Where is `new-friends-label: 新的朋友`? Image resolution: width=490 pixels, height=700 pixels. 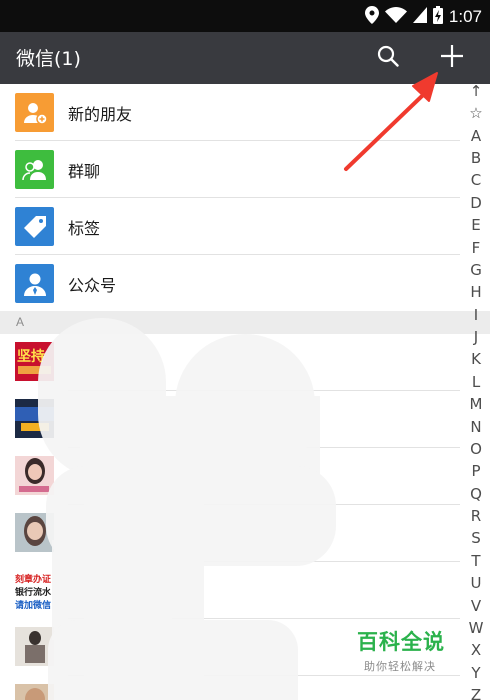 new-friends-label: 新的朋友 is located at coordinates (100, 114).